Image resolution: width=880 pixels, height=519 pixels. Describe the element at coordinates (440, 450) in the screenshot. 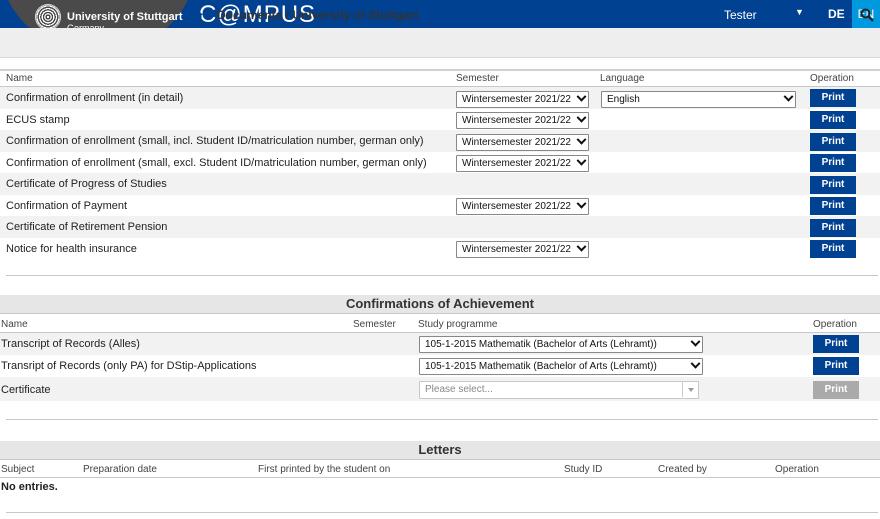

I see `letters-title: Letters` at that location.